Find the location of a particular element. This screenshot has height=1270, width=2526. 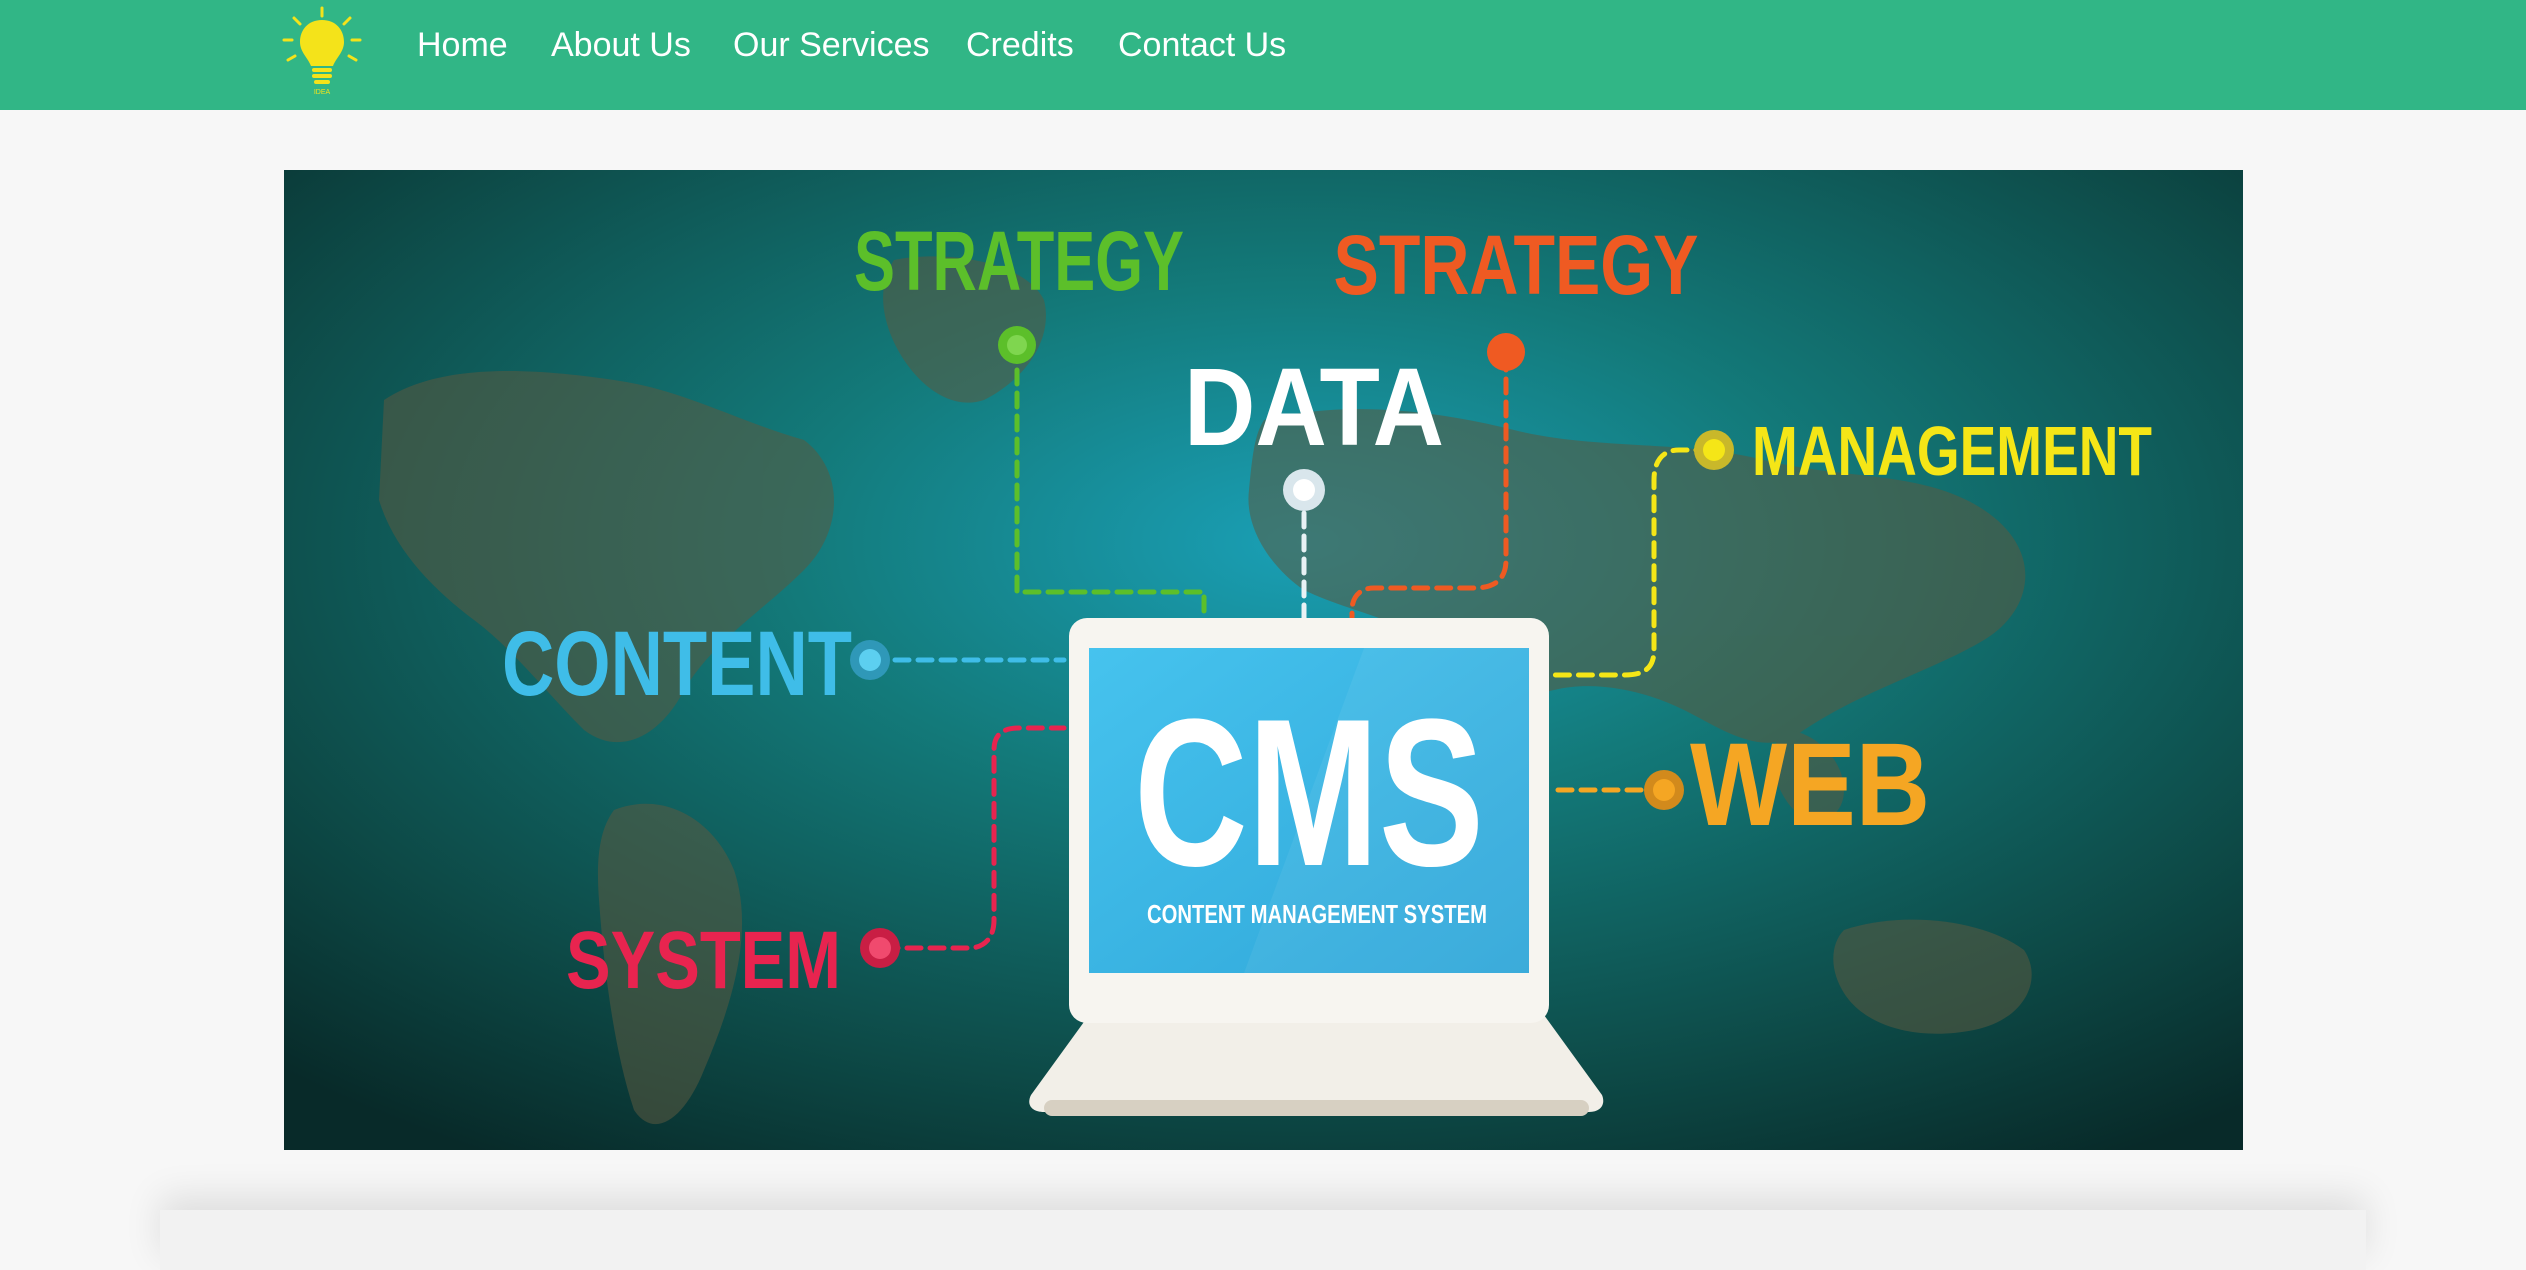

label-content: CONTENT is located at coordinates (677, 664).